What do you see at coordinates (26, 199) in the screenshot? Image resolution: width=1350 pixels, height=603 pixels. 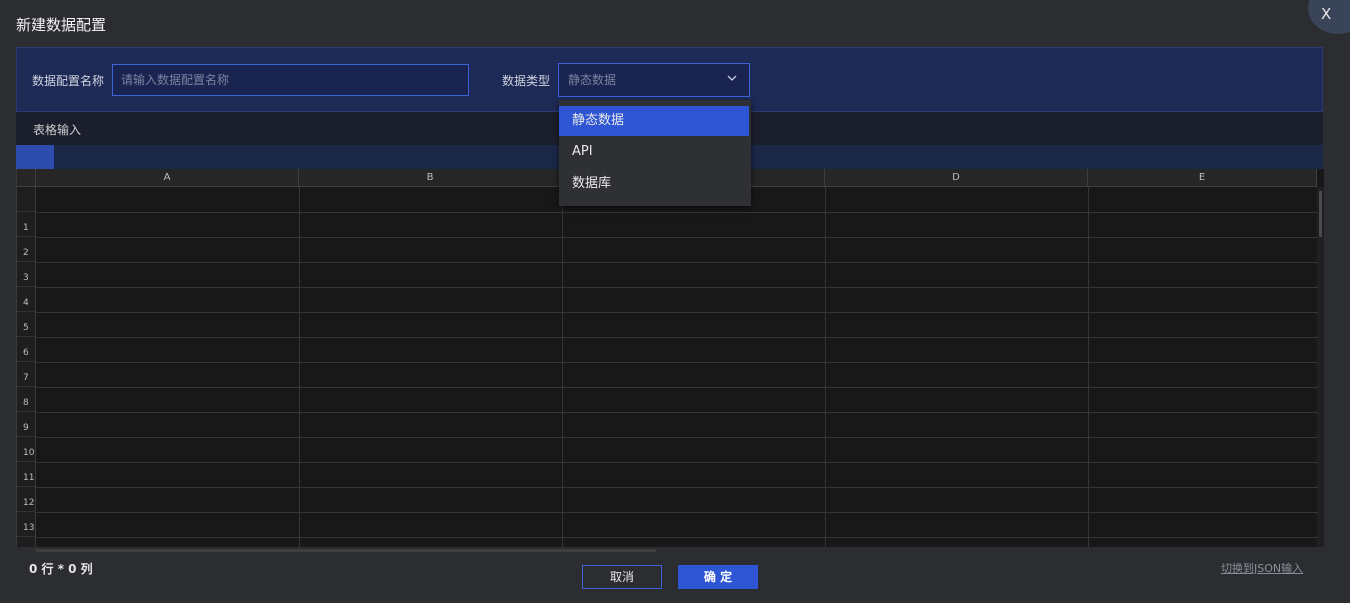 I see `row-header-blank` at bounding box center [26, 199].